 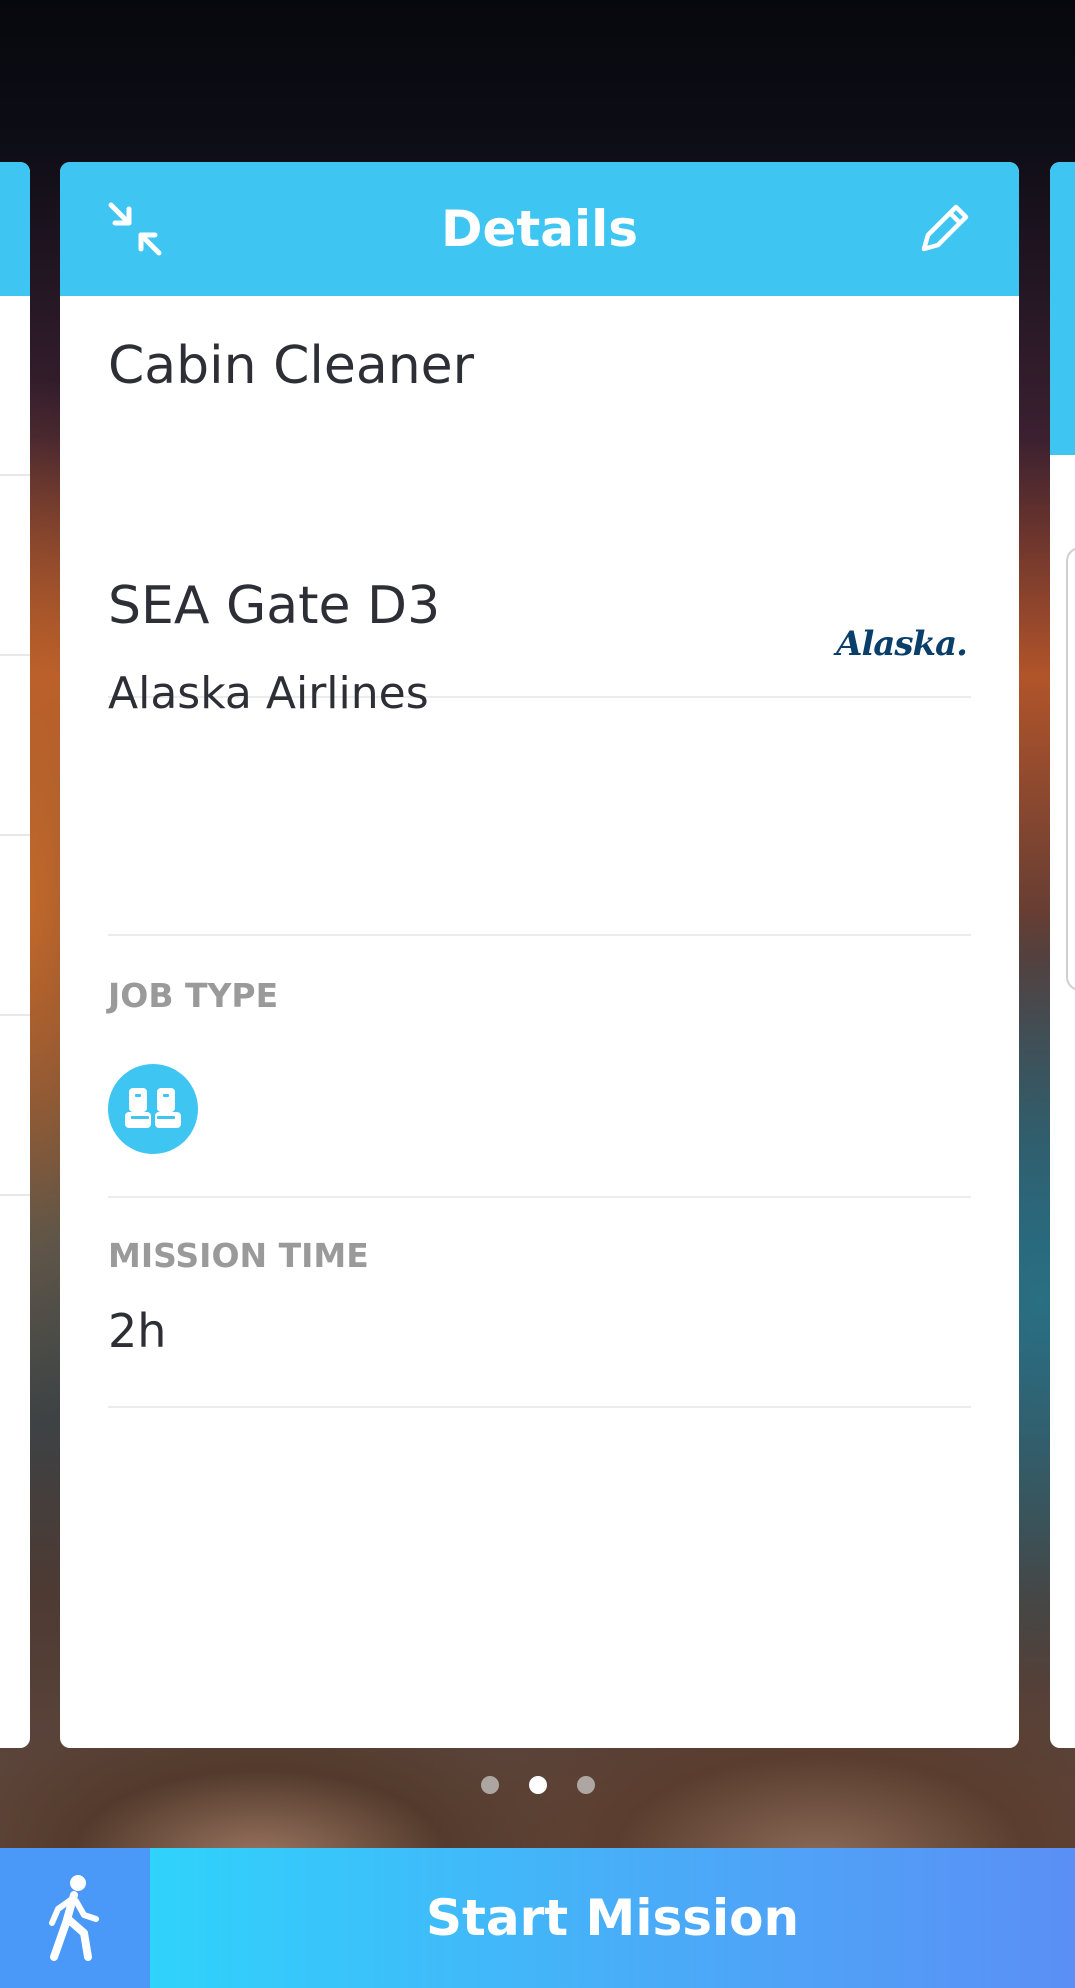 I want to click on bottom-action-bar: Start Mission, so click(x=537, y=1918).